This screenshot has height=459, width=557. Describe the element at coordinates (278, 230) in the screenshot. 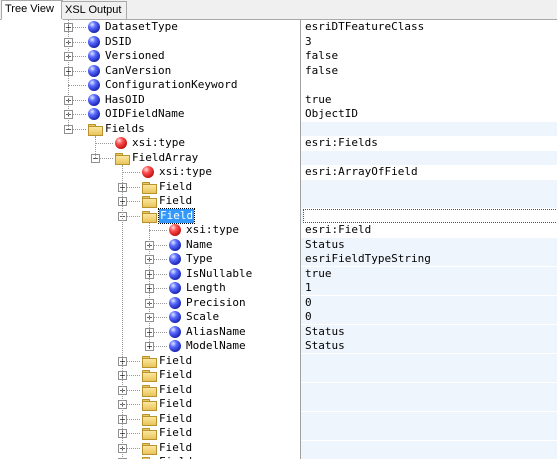

I see `tree-row: xsi:type esri:Field` at that location.